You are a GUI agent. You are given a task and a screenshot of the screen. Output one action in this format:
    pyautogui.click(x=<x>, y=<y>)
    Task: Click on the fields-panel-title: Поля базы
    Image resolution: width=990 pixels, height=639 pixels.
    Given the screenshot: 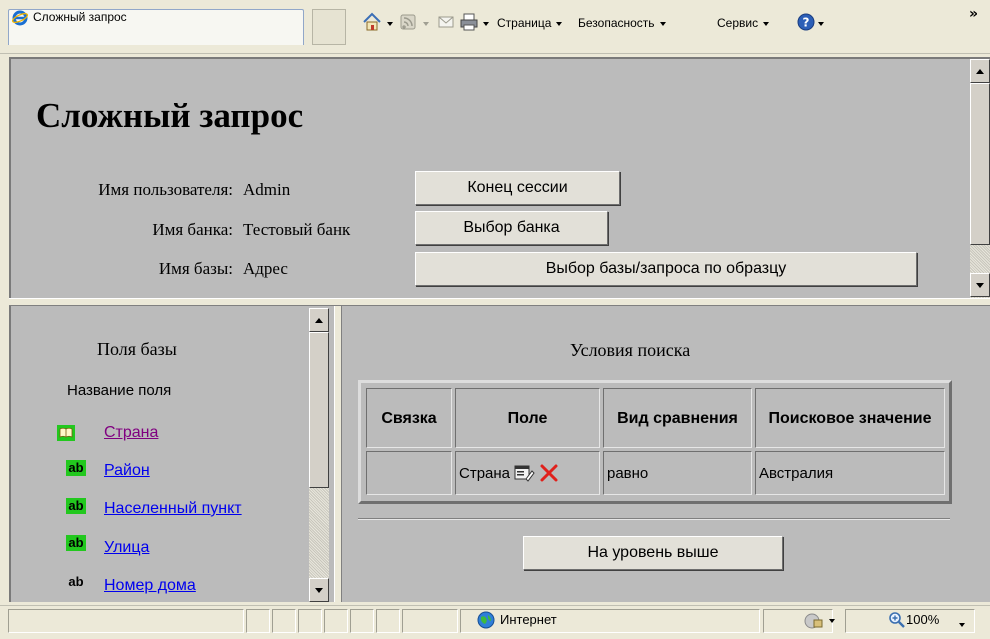 What is the action you would take?
    pyautogui.click(x=137, y=349)
    